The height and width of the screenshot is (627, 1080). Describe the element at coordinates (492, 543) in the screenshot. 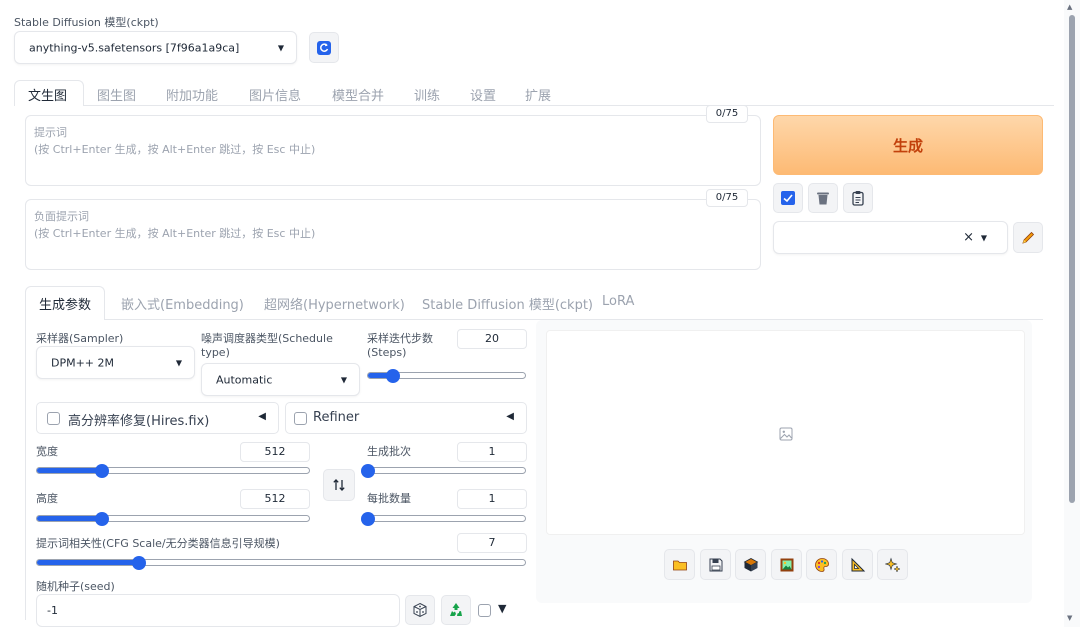

I see `cfg-value: 7` at that location.